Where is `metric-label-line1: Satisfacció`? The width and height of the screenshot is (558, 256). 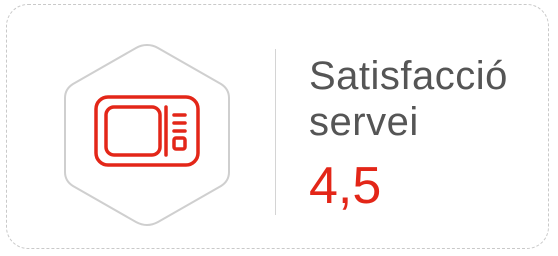 metric-label-line1: Satisfacció is located at coordinates (408, 76).